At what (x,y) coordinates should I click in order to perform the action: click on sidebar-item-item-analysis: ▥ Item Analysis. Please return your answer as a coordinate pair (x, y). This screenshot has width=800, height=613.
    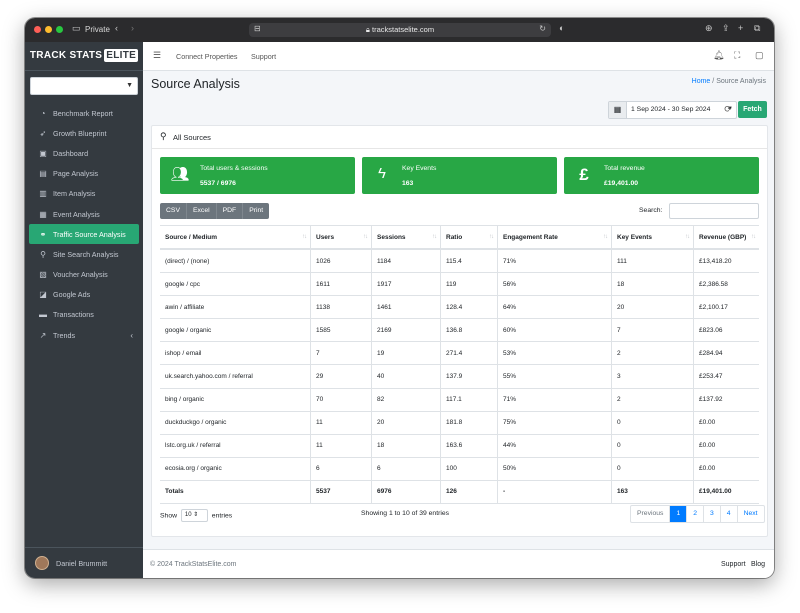
    Looking at the image, I should click on (84, 194).